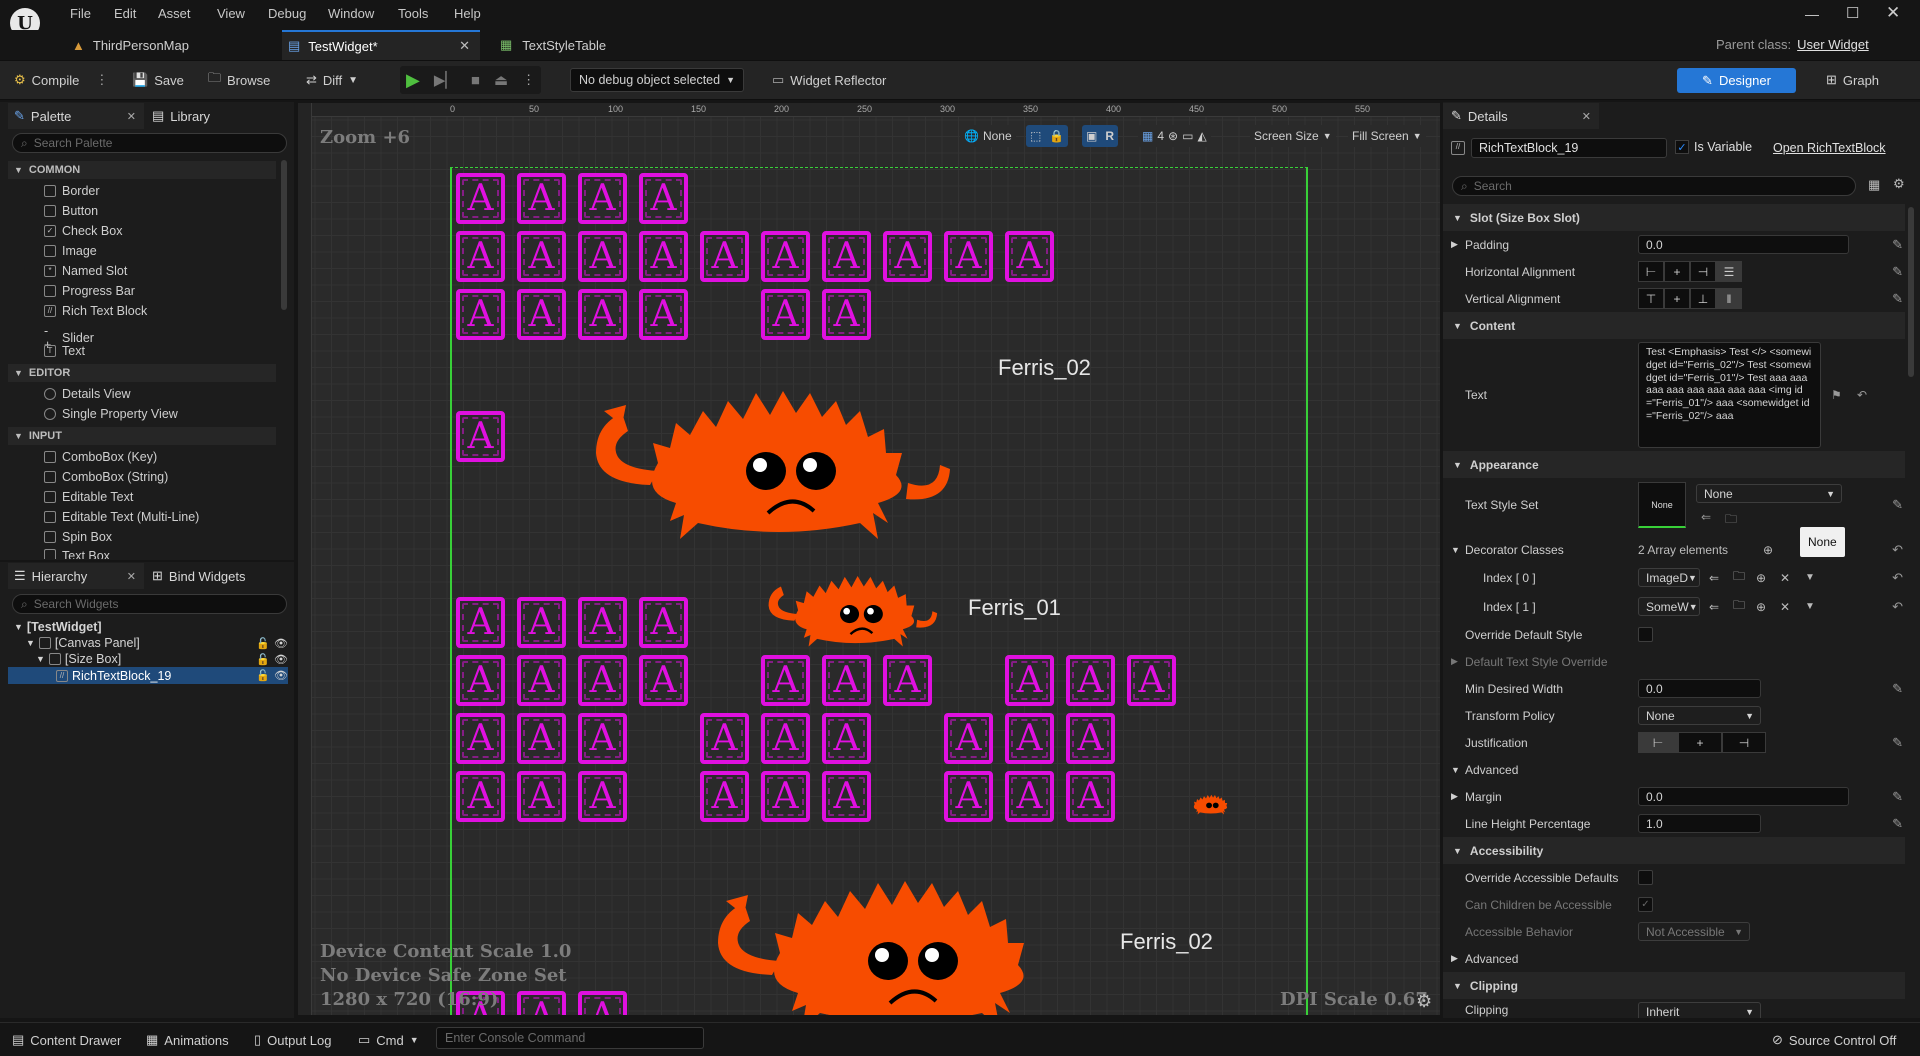 The height and width of the screenshot is (1056, 1920). What do you see at coordinates (64, 351) in the screenshot?
I see `palette-item-text: T Text` at bounding box center [64, 351].